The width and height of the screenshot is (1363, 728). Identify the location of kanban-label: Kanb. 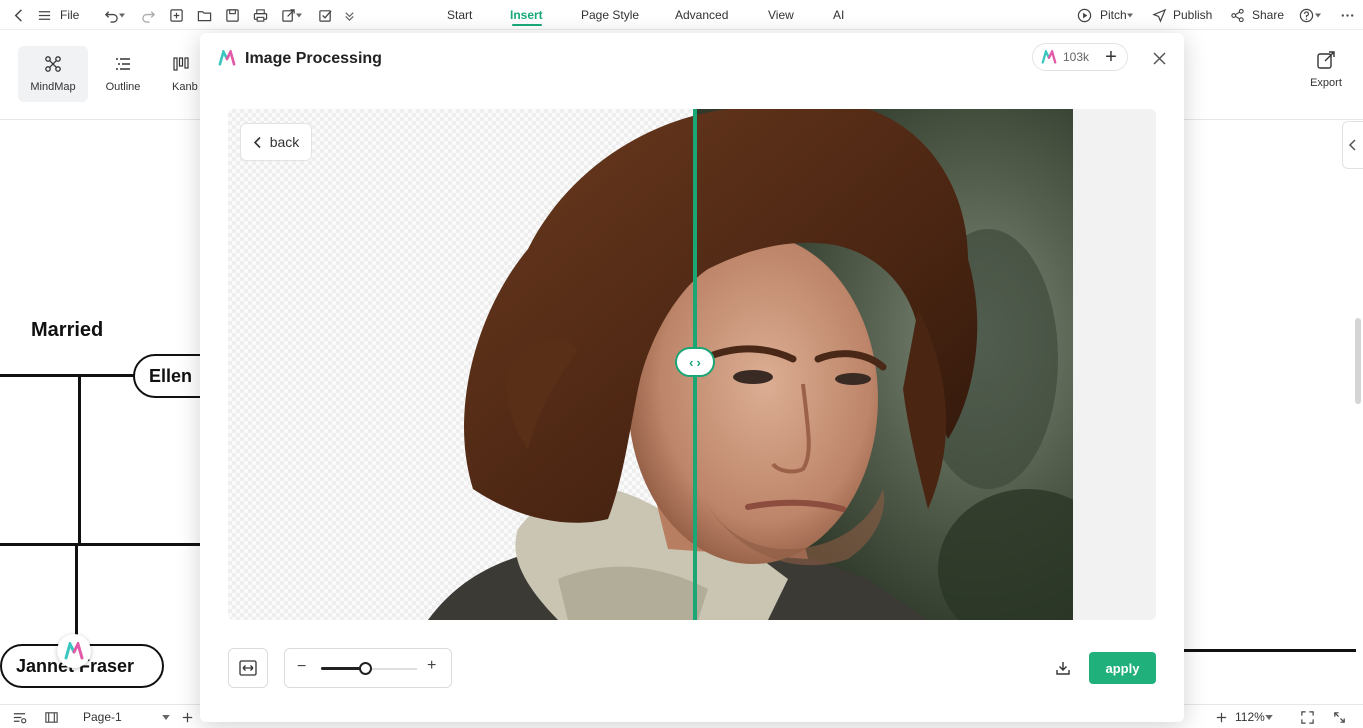
(185, 87).